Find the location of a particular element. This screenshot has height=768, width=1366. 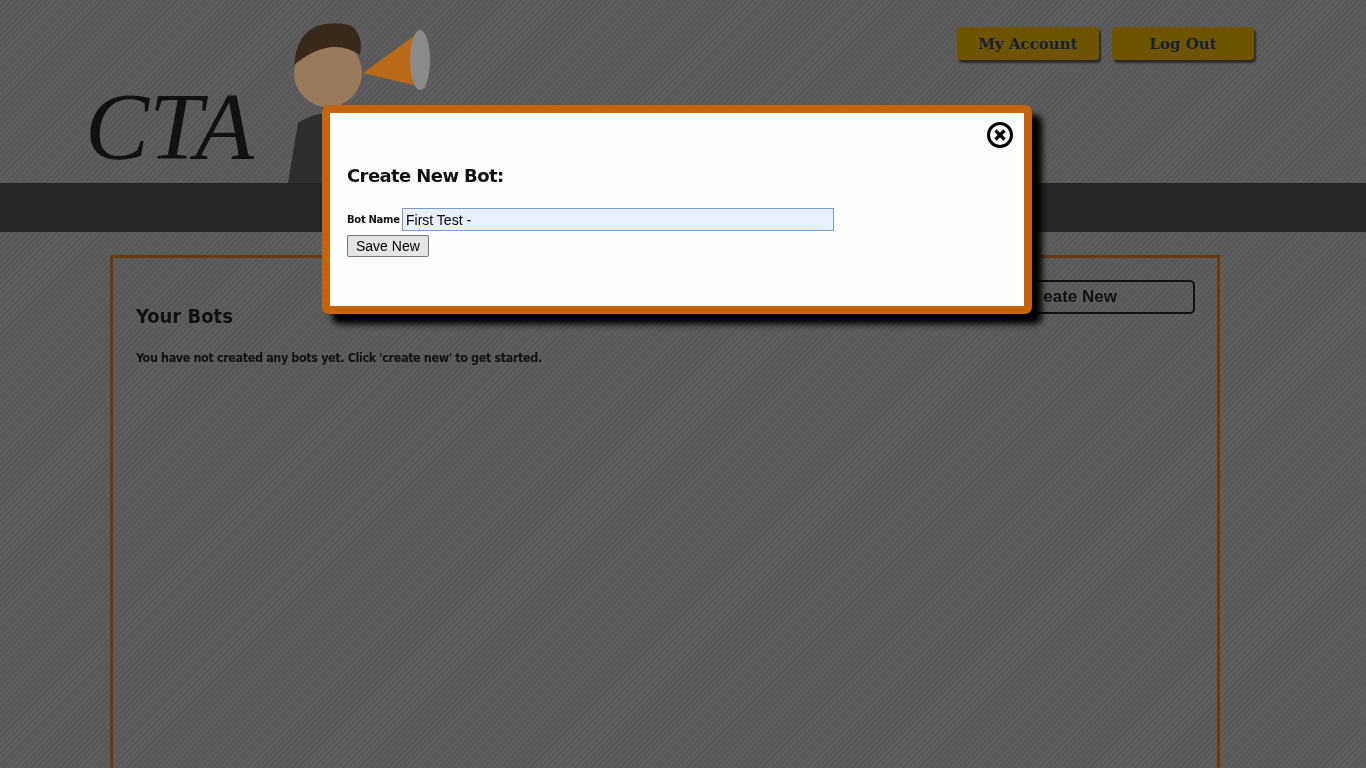

nav-button: Log Out is located at coordinates (1183, 43).